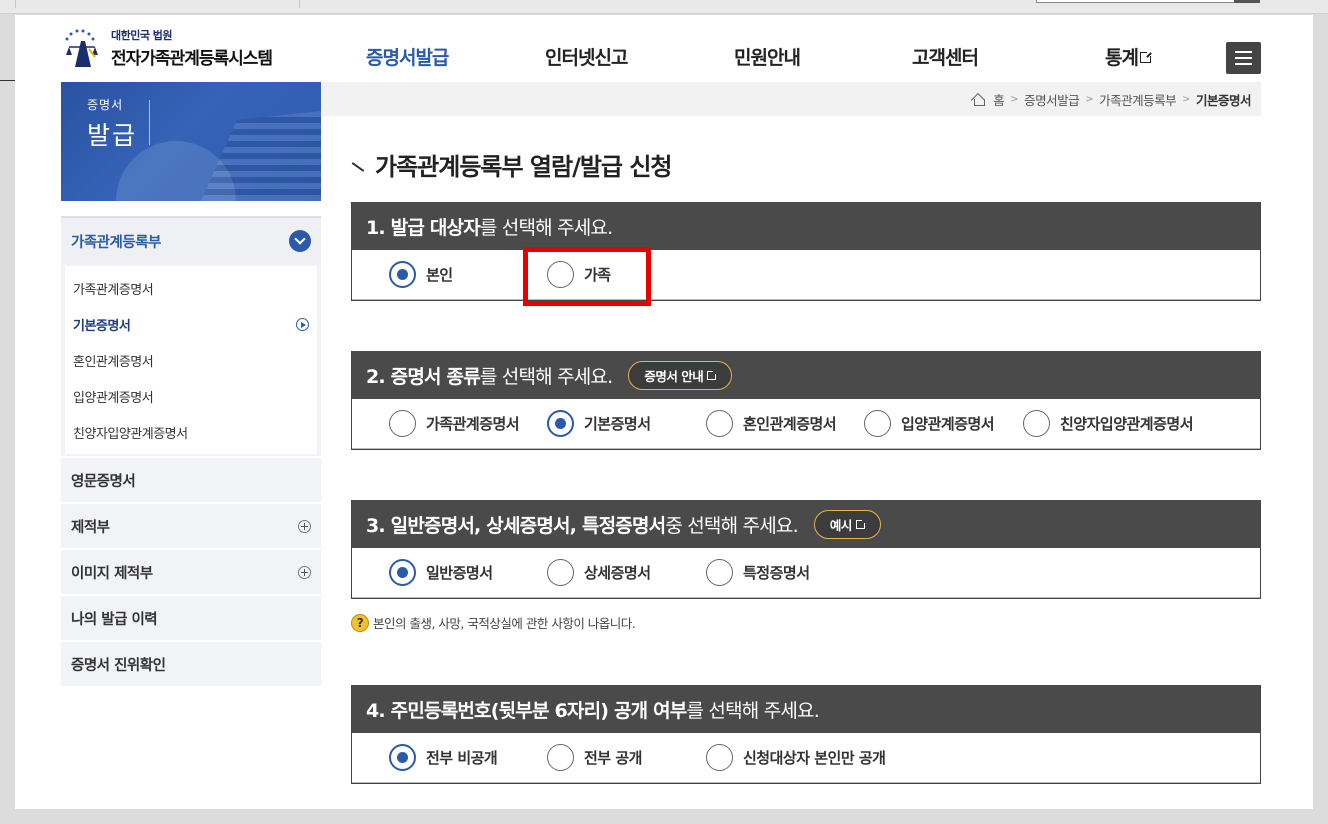 The image size is (1328, 824). I want to click on section-header-bold: 4. 주민등록번호(뒷부분 6자리) 공개 여부, so click(526, 710).